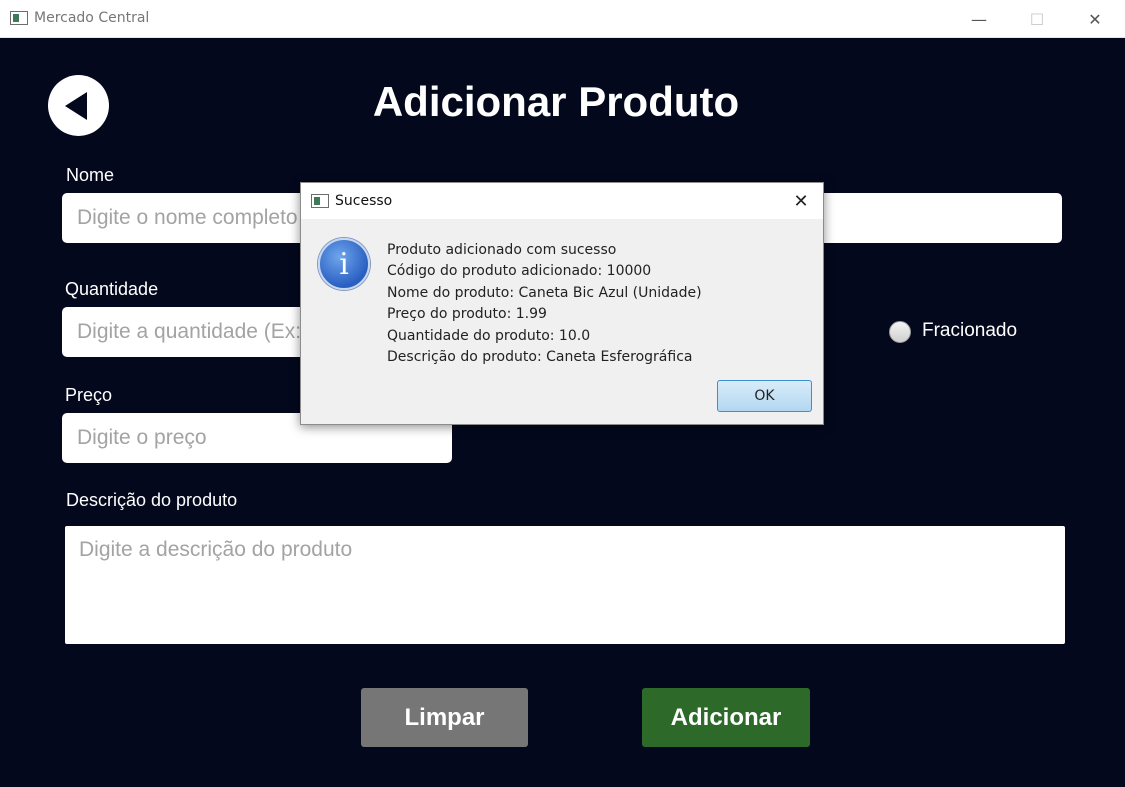  I want to click on dialog-app-icon, so click(320, 201).